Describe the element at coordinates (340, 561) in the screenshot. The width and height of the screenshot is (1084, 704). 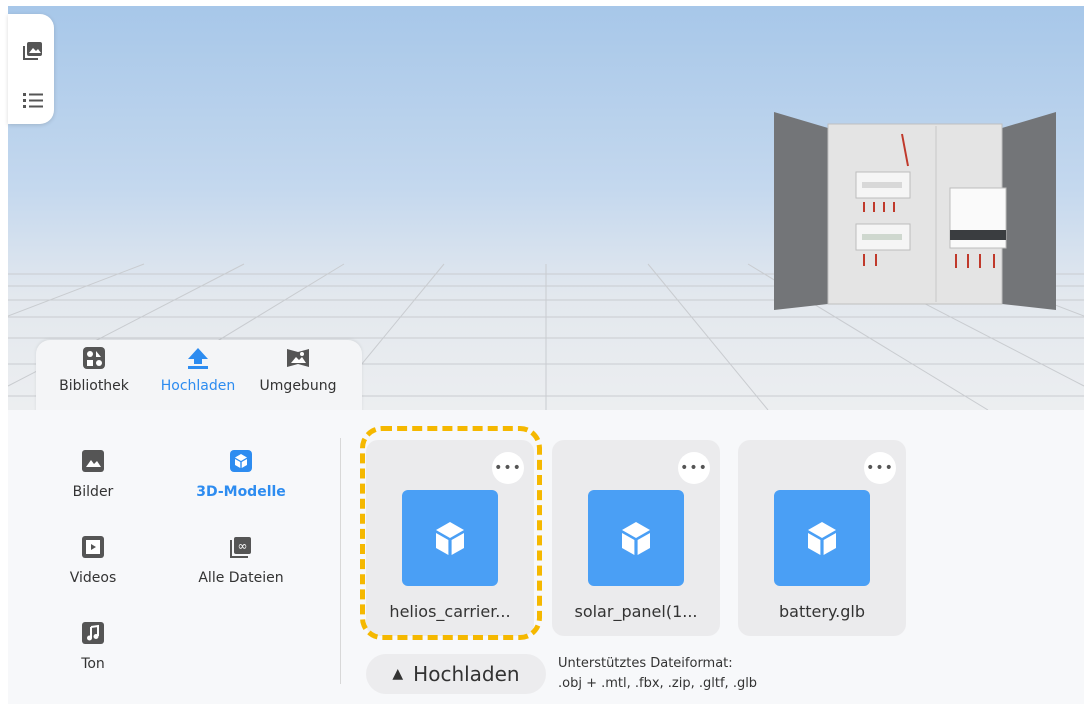
I see `panel-divider` at that location.